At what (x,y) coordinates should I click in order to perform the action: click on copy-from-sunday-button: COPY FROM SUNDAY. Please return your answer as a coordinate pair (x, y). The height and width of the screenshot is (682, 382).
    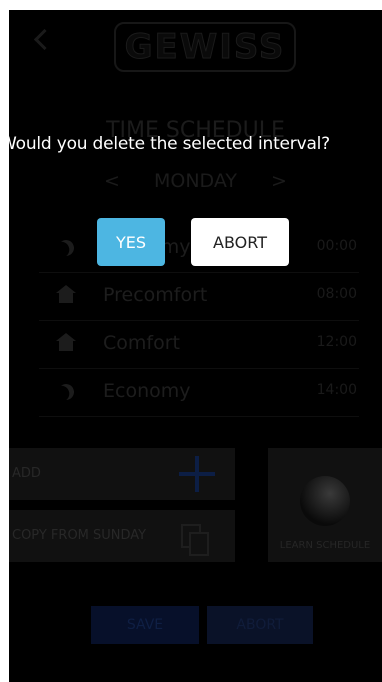
    Looking at the image, I should click on (122, 536).